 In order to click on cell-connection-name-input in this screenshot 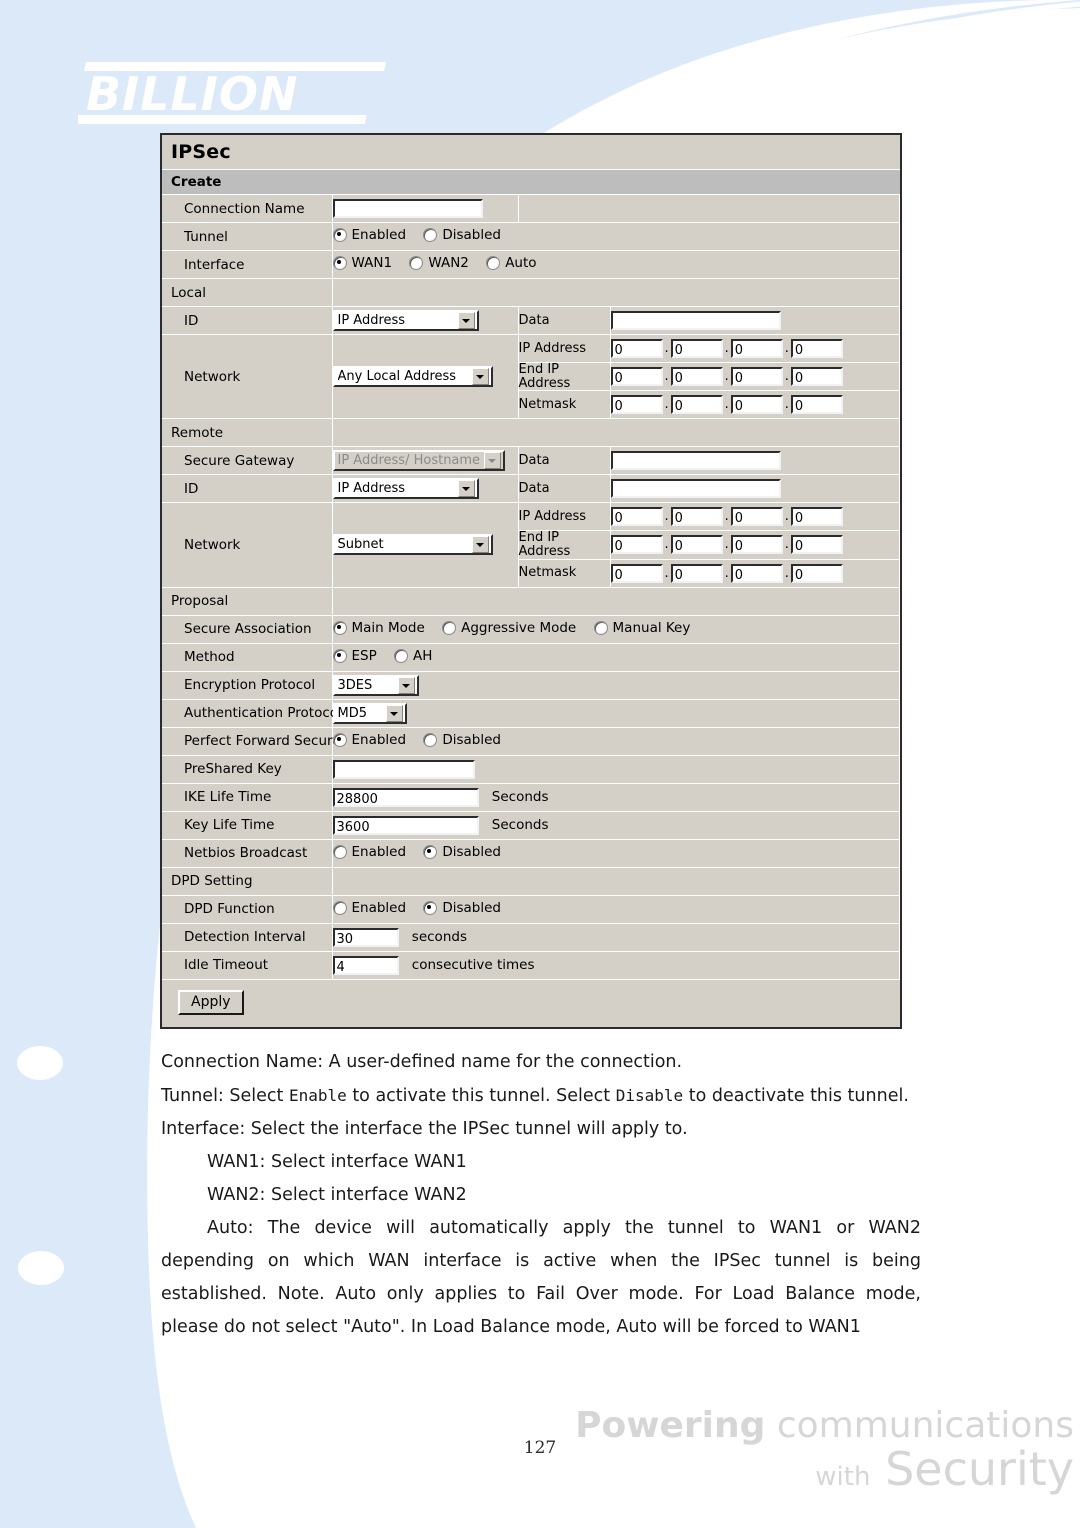, I will do `click(425, 209)`.